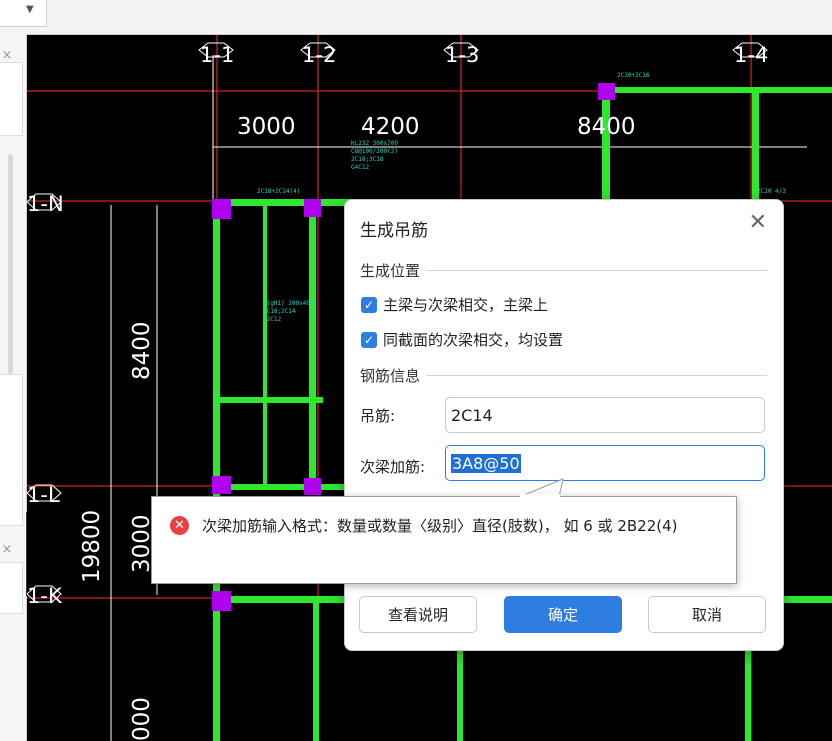 This screenshot has height=741, width=832. What do you see at coordinates (23, 13) in the screenshot?
I see `toolbar-dropdown: ▼` at bounding box center [23, 13].